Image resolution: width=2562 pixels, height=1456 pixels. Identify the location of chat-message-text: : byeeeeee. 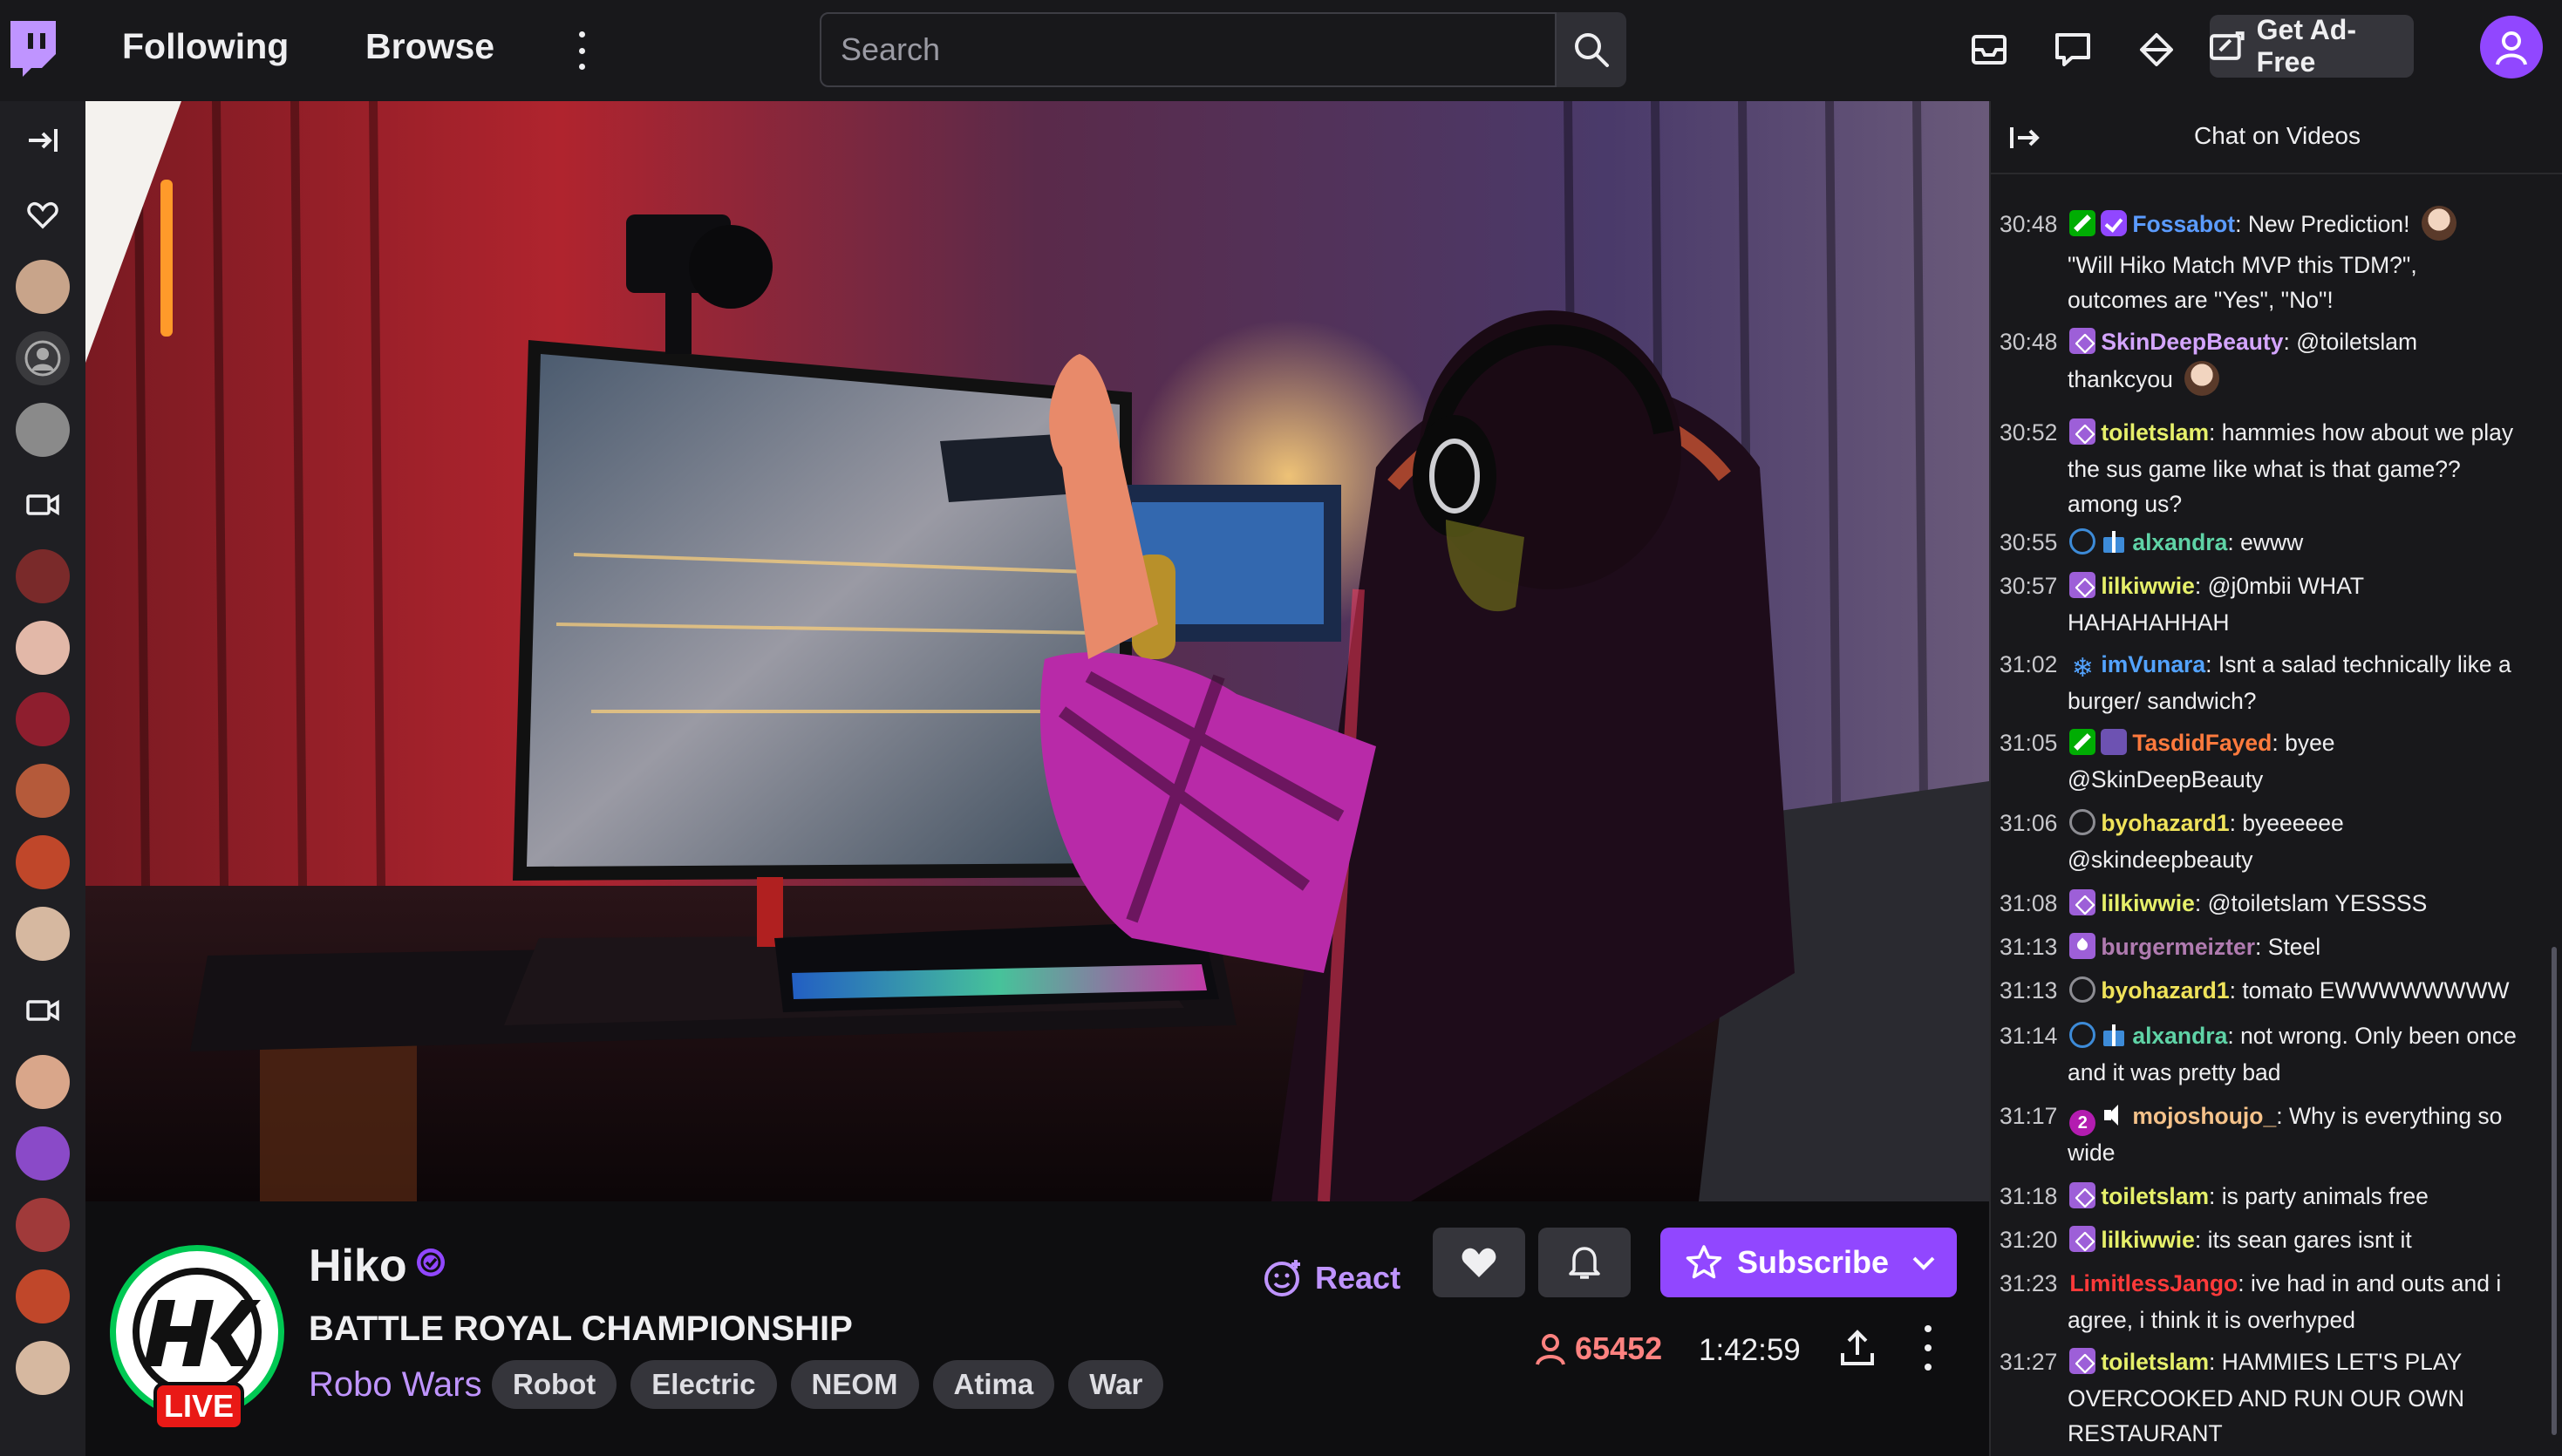
(2286, 823).